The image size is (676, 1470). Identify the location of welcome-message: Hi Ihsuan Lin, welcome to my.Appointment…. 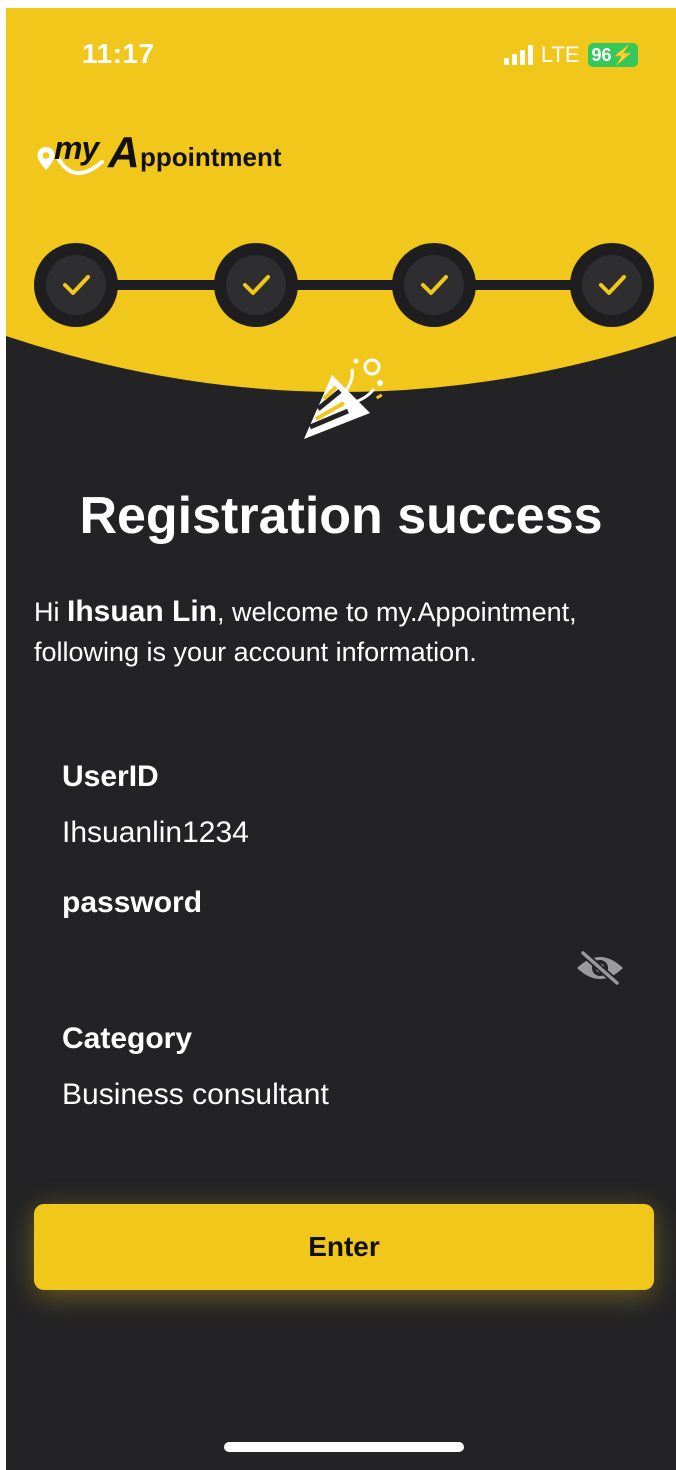
(344, 632).